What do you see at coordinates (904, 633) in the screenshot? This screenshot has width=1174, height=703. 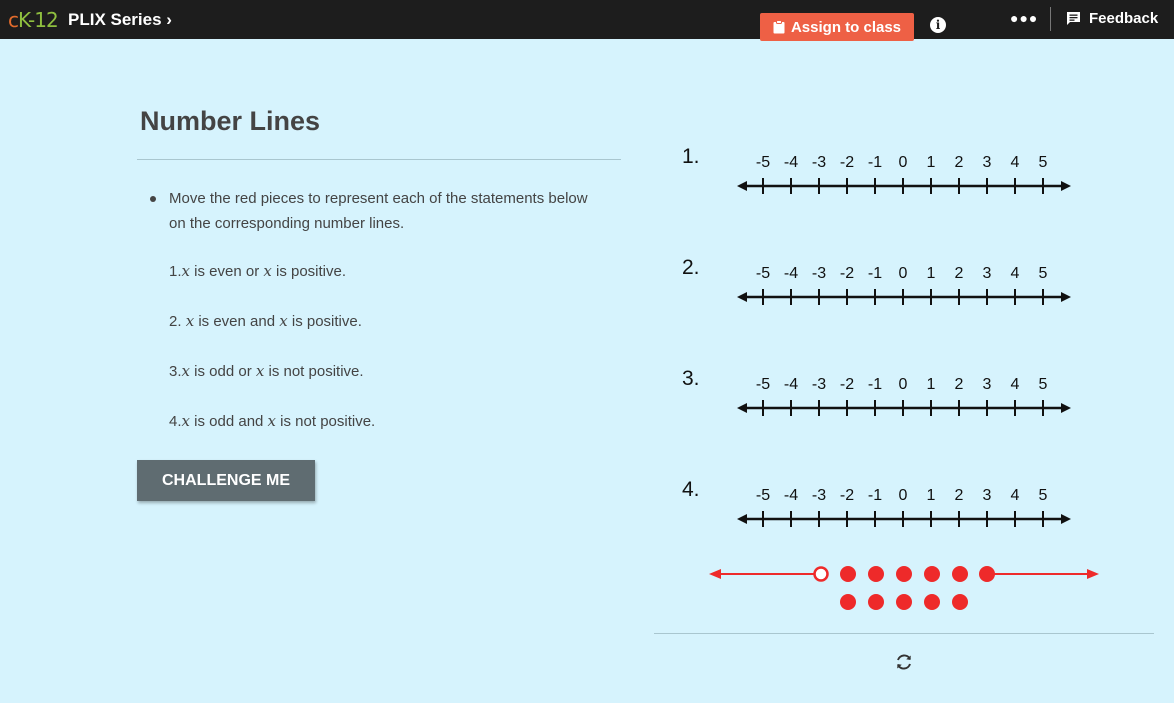 I see `controls-divider` at bounding box center [904, 633].